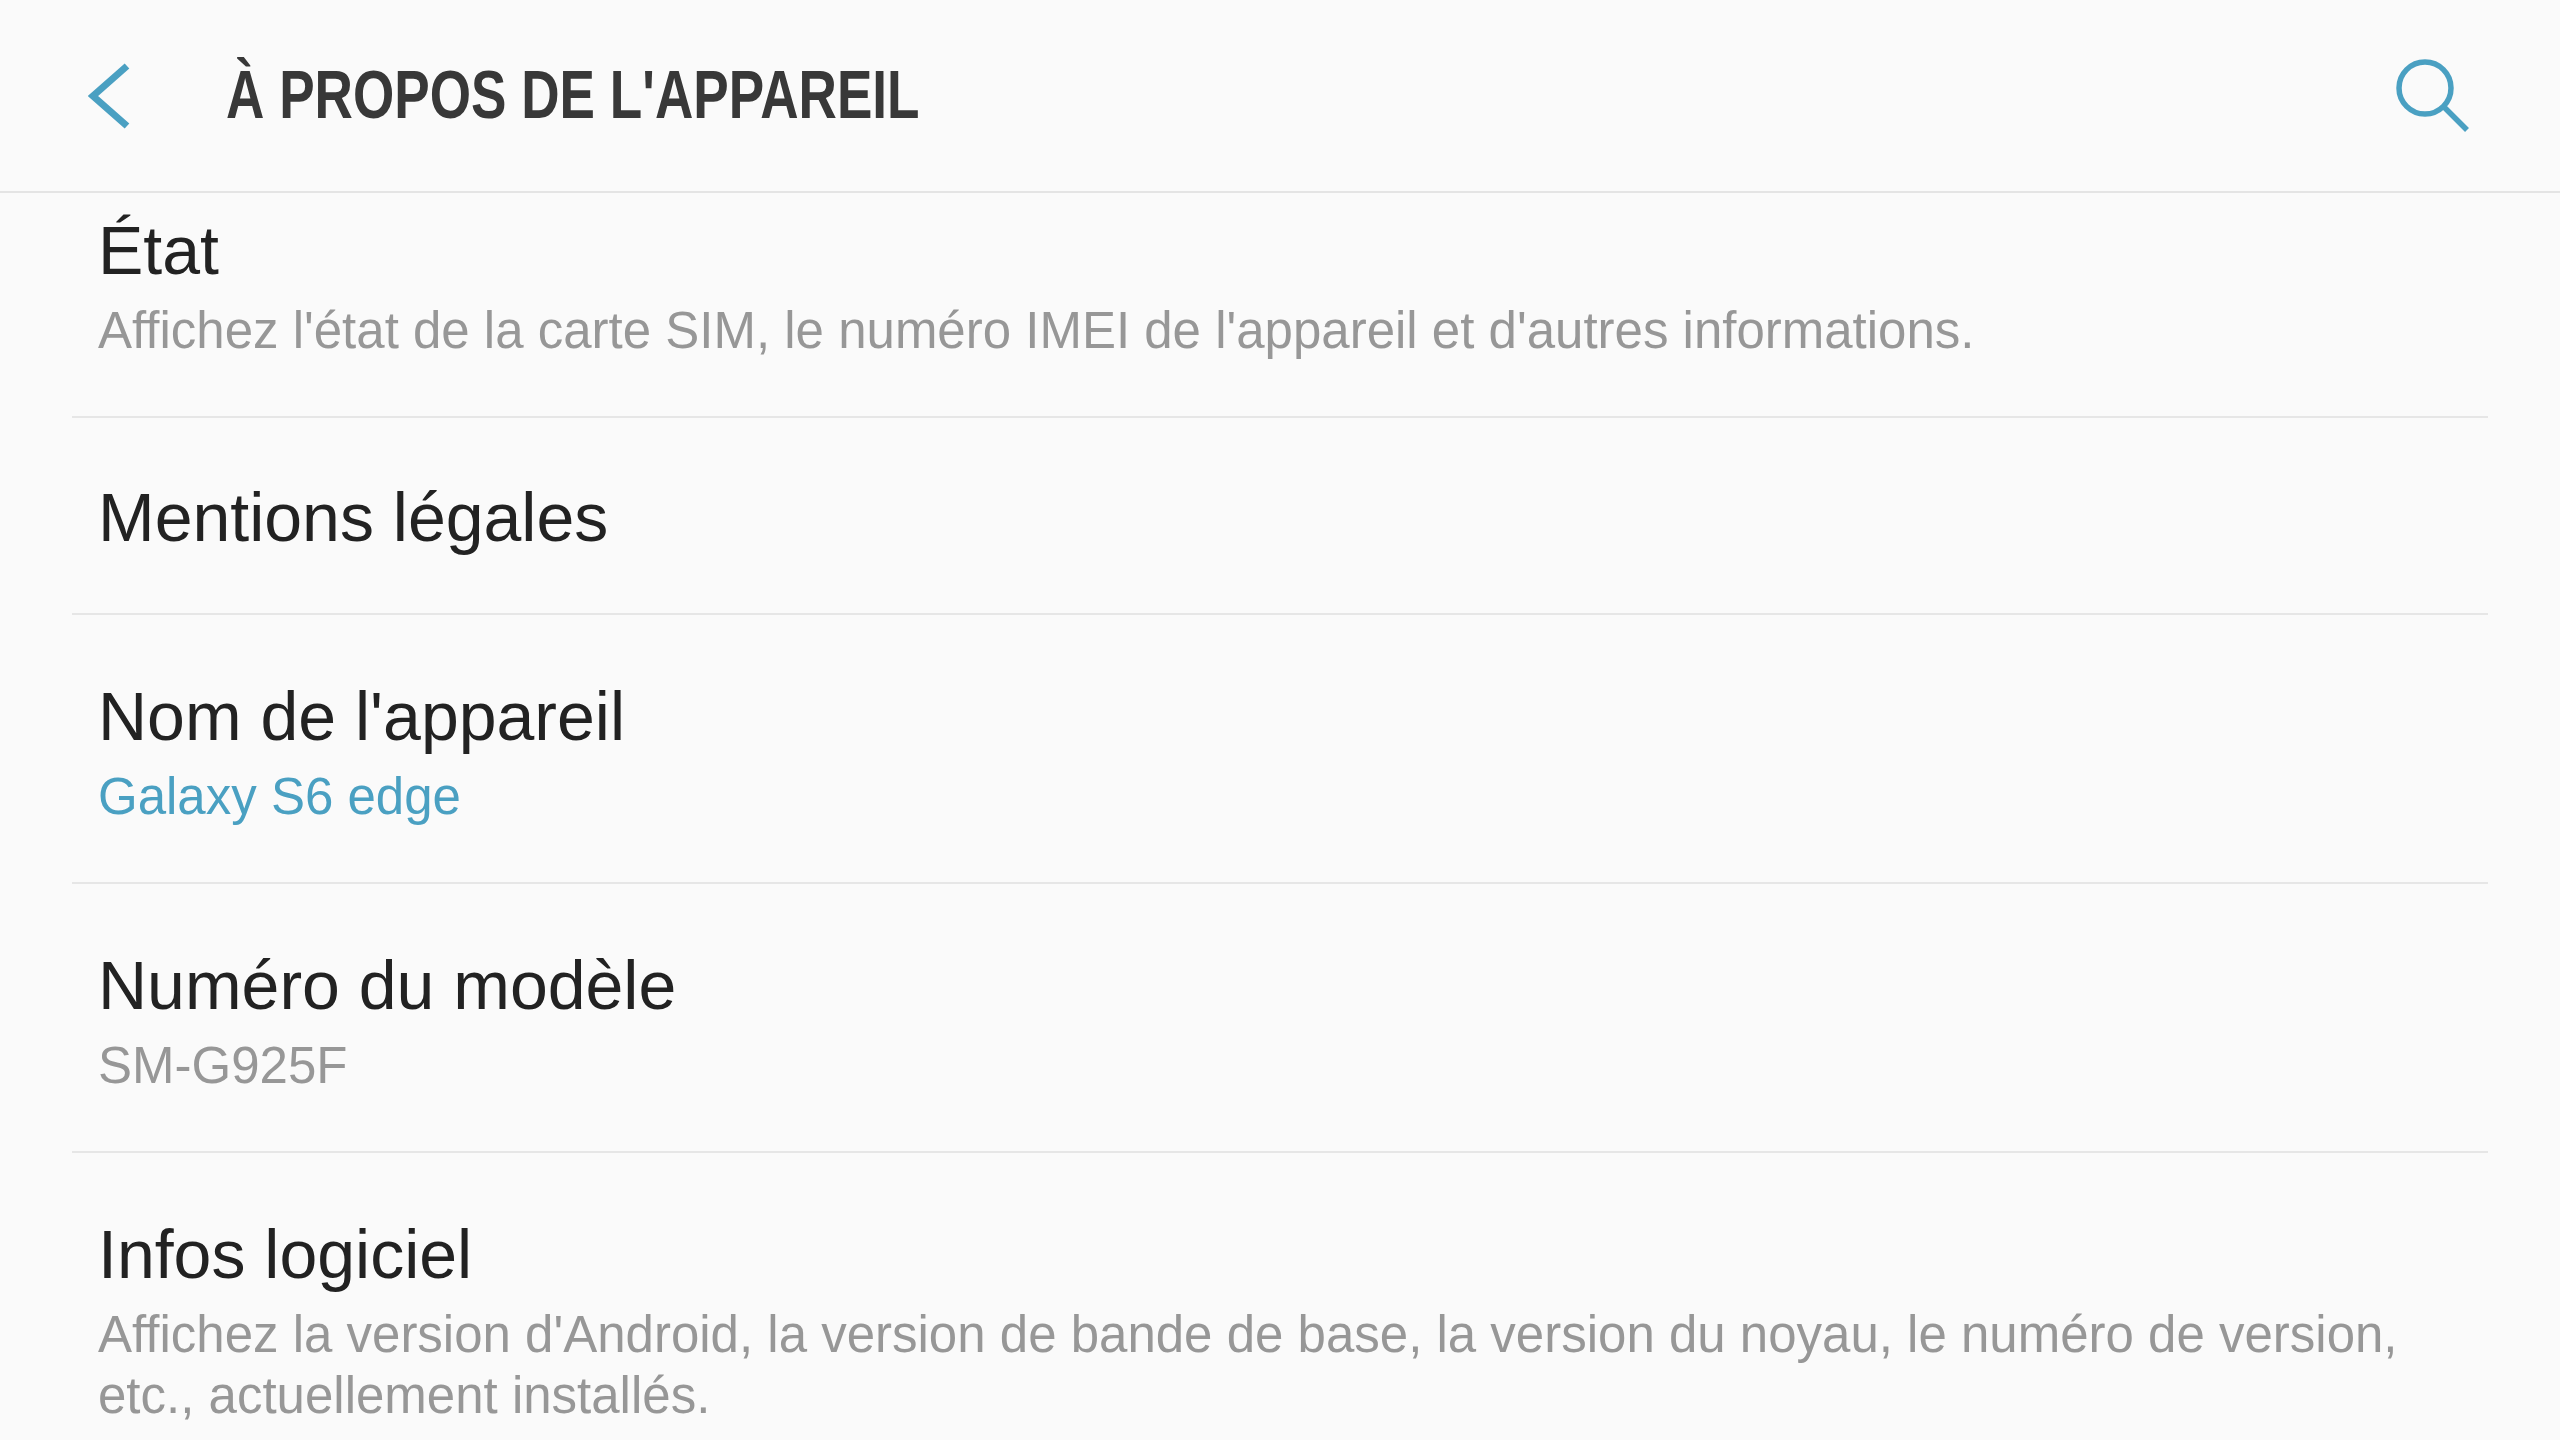  I want to click on settings-item: État Affichez l'état de la carte SIM, le numéro IMEI de l'appareil et d'autres informations., so click(1280, 305).